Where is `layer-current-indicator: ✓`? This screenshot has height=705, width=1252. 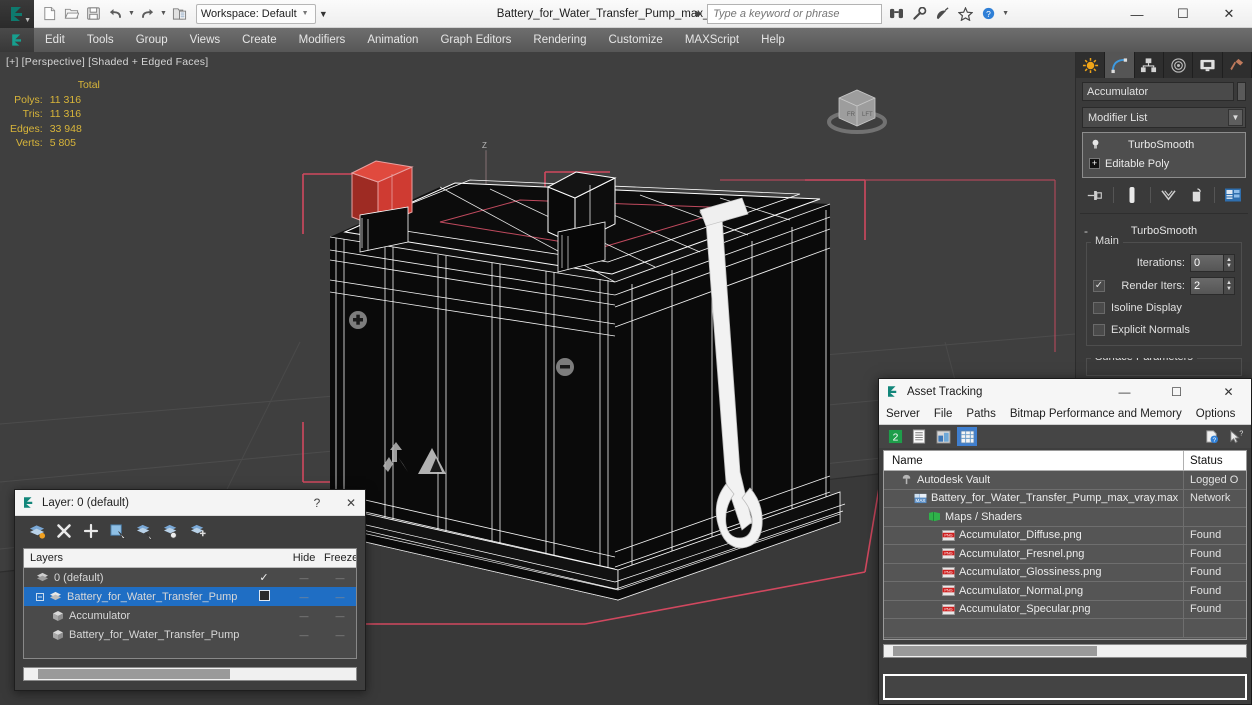
layer-current-indicator: ✓ is located at coordinates (264, 577).